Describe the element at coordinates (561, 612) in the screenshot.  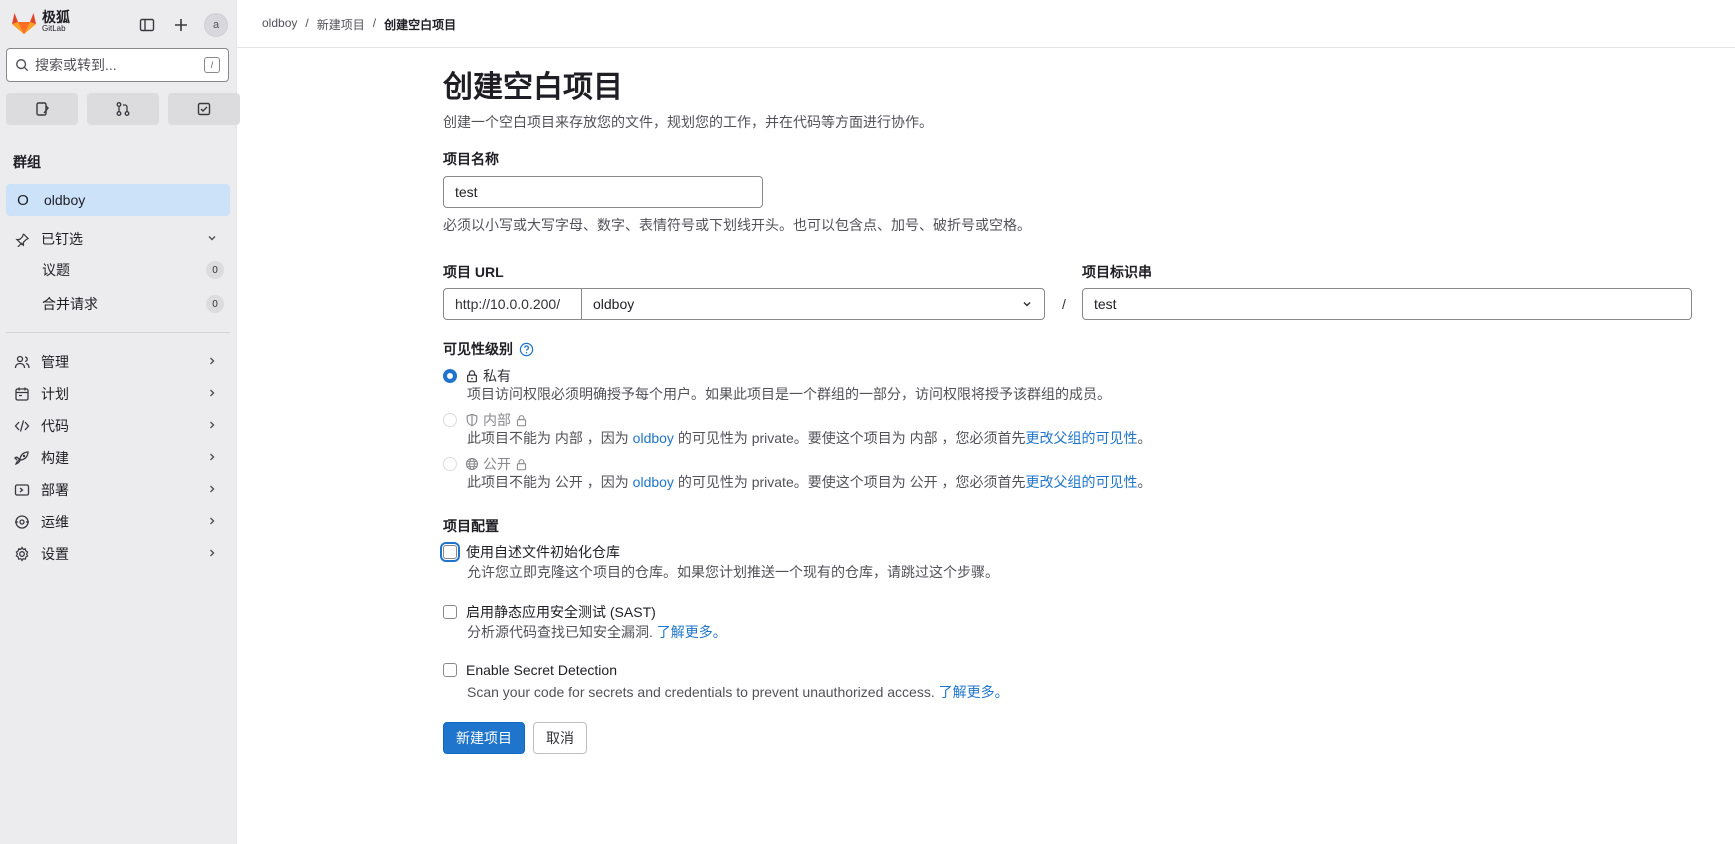
I see `sast-label: 启用静态应用安全测试 (SAST)` at that location.